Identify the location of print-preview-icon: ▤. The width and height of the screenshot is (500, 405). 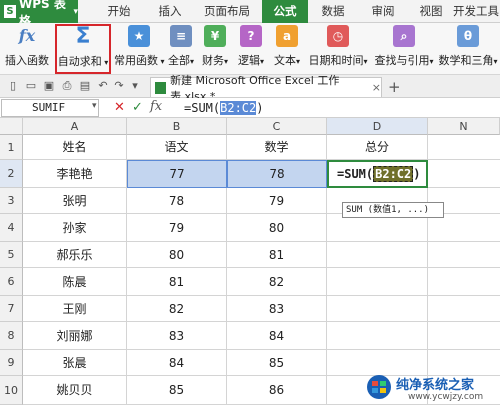
(85, 86).